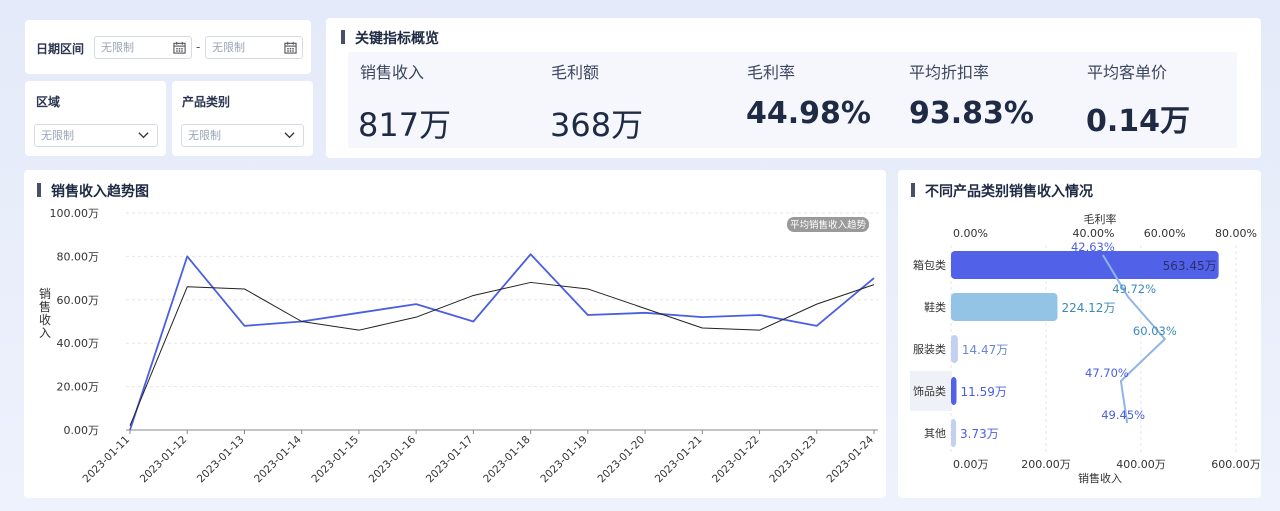 The image size is (1280, 511). Describe the element at coordinates (278, 459) in the screenshot. I see `trend-x-tick-label: 2023-01-14` at that location.